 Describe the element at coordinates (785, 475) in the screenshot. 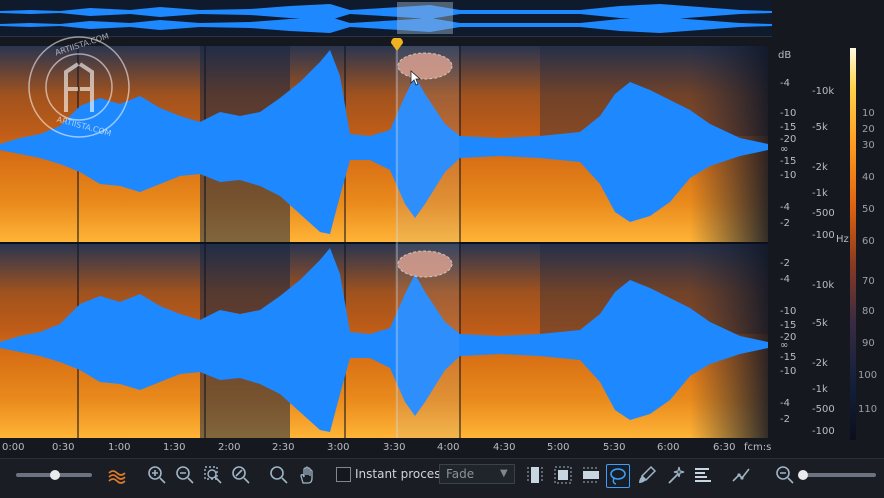

I see `zoom-icon` at that location.